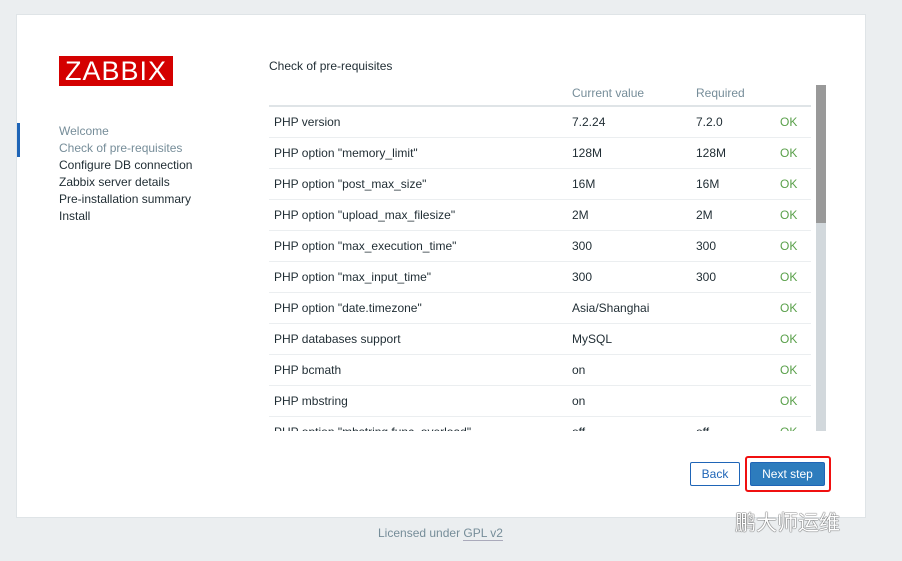 The image size is (902, 561). I want to click on back-button: Back, so click(715, 474).